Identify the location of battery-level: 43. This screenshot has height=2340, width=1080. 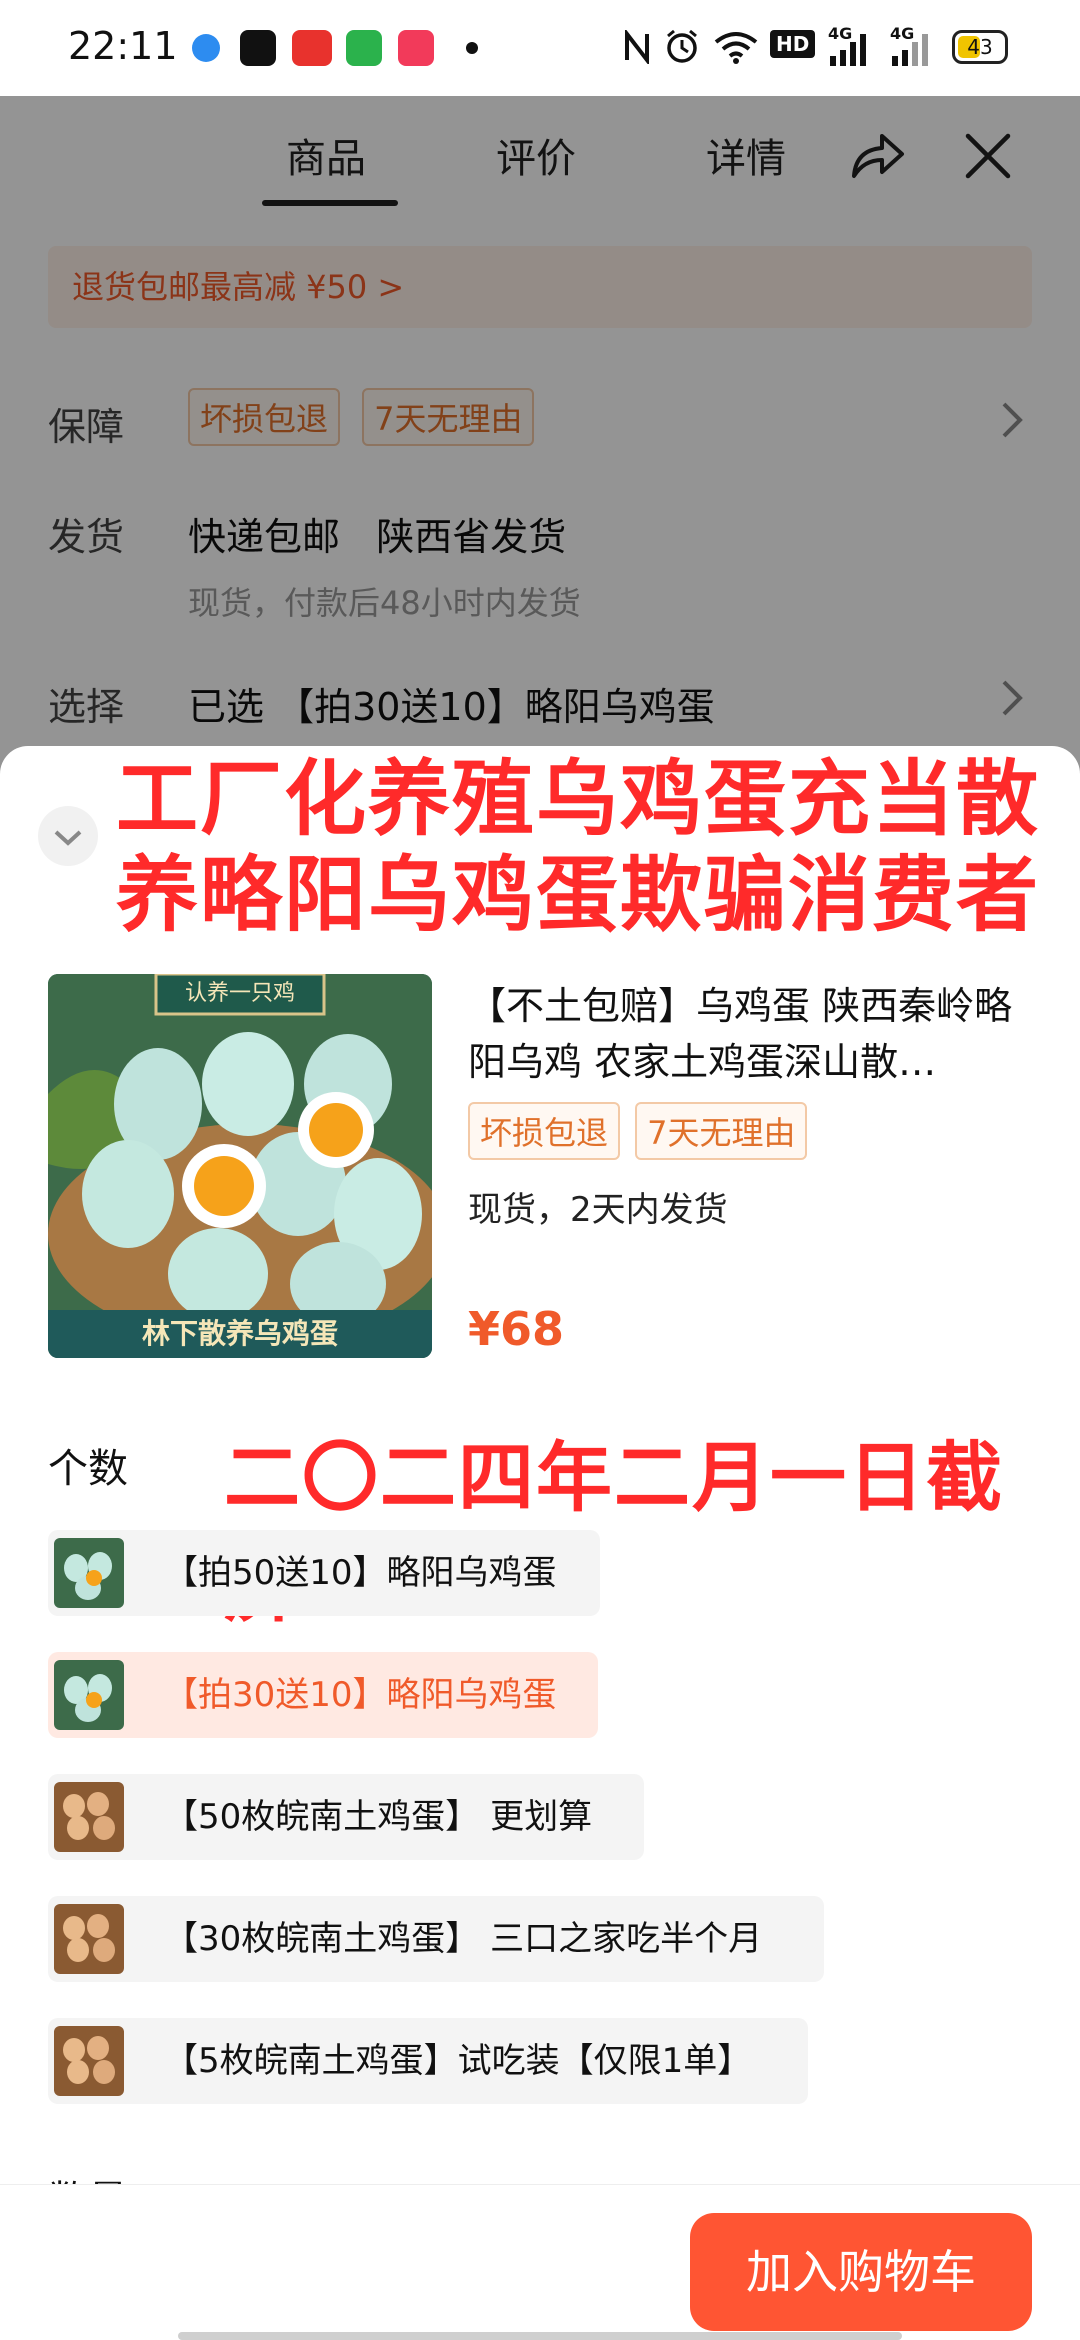
(980, 47).